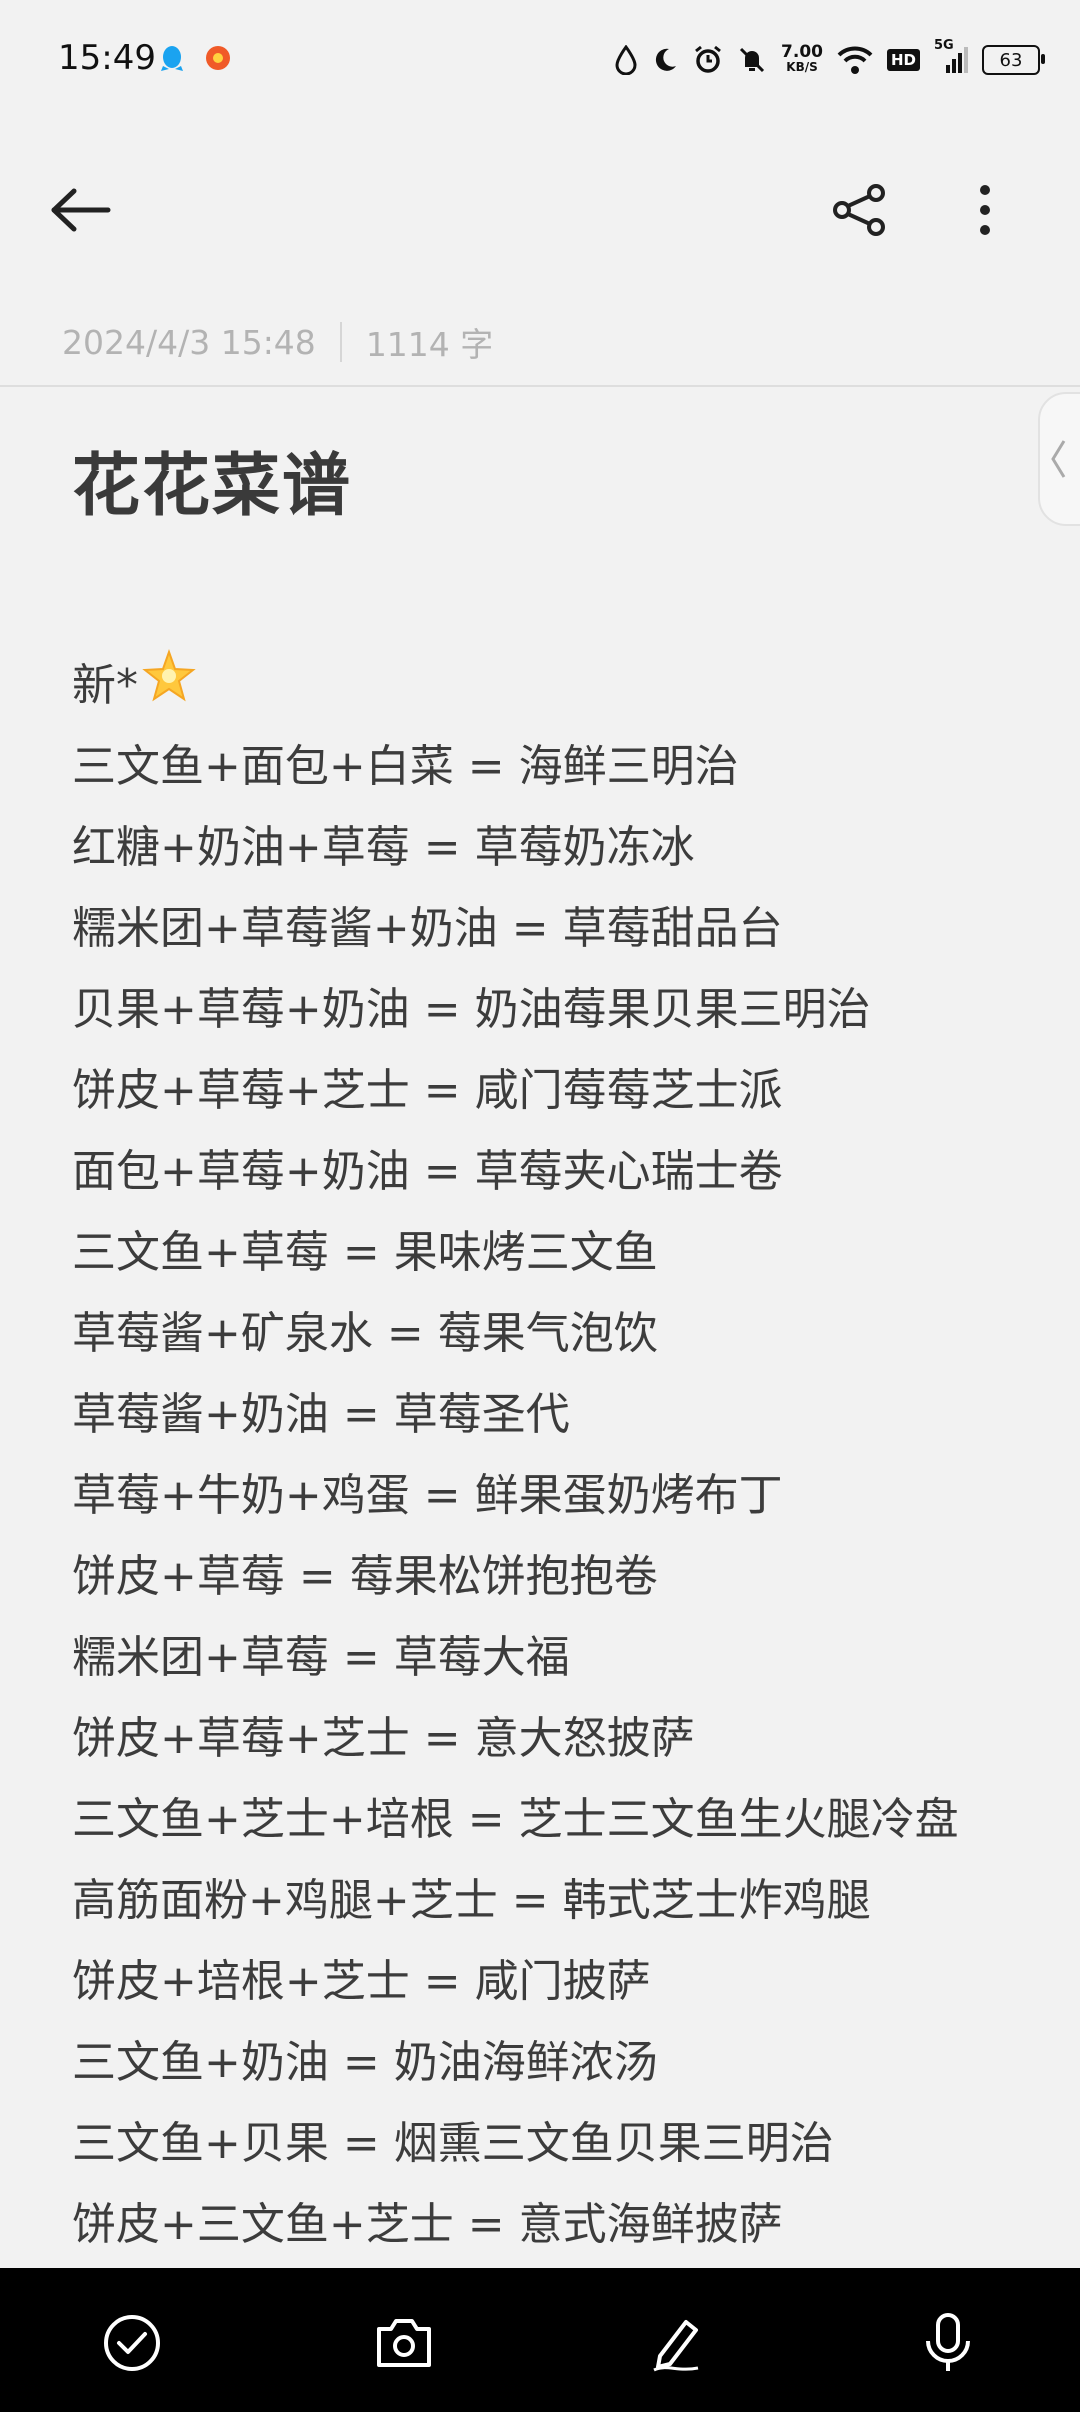 The height and width of the screenshot is (2412, 1080). What do you see at coordinates (802, 67) in the screenshot?
I see `net-speed-unit: KB/S` at bounding box center [802, 67].